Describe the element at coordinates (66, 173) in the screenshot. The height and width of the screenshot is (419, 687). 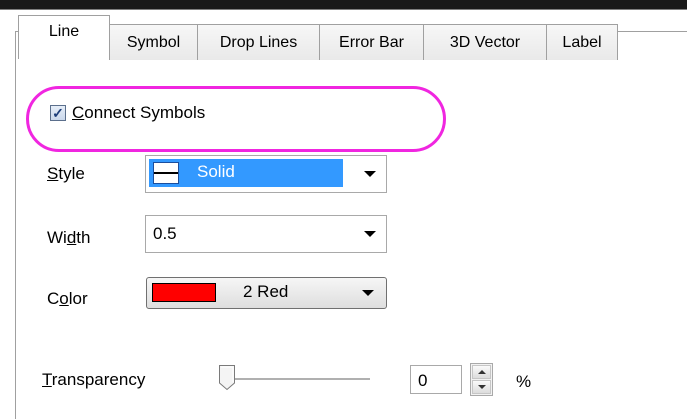
I see `style-label: Style` at that location.